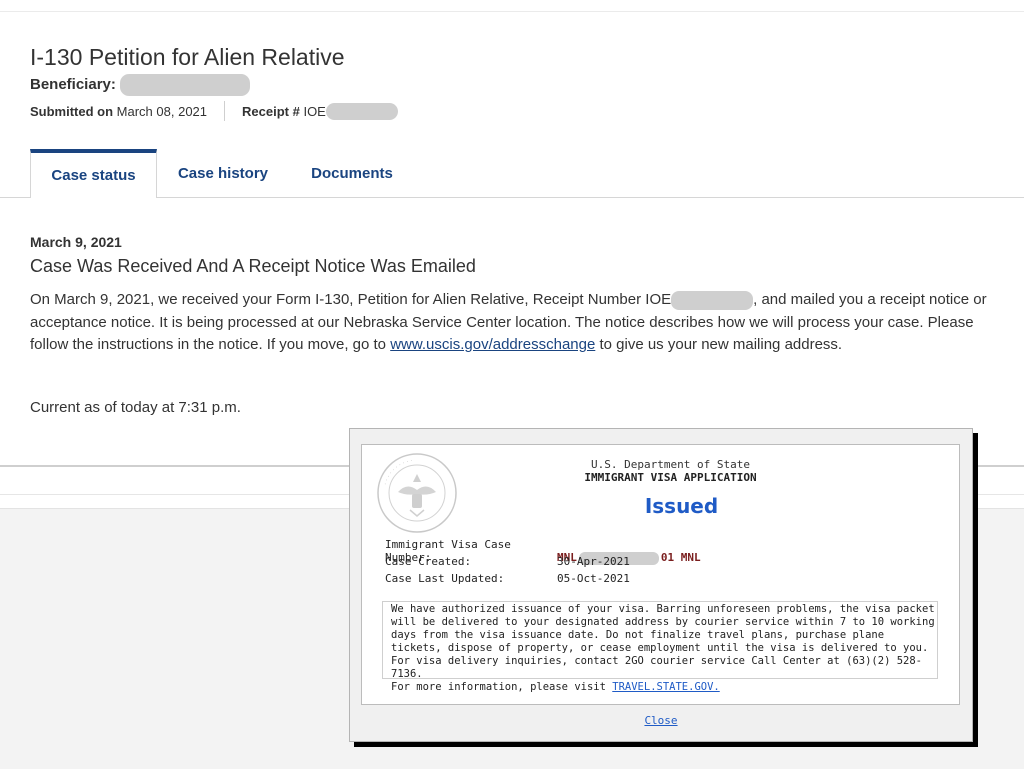 This screenshot has width=1024, height=769. Describe the element at coordinates (593, 578) in the screenshot. I see `case-updated-value: 05-Oct-2021` at that location.